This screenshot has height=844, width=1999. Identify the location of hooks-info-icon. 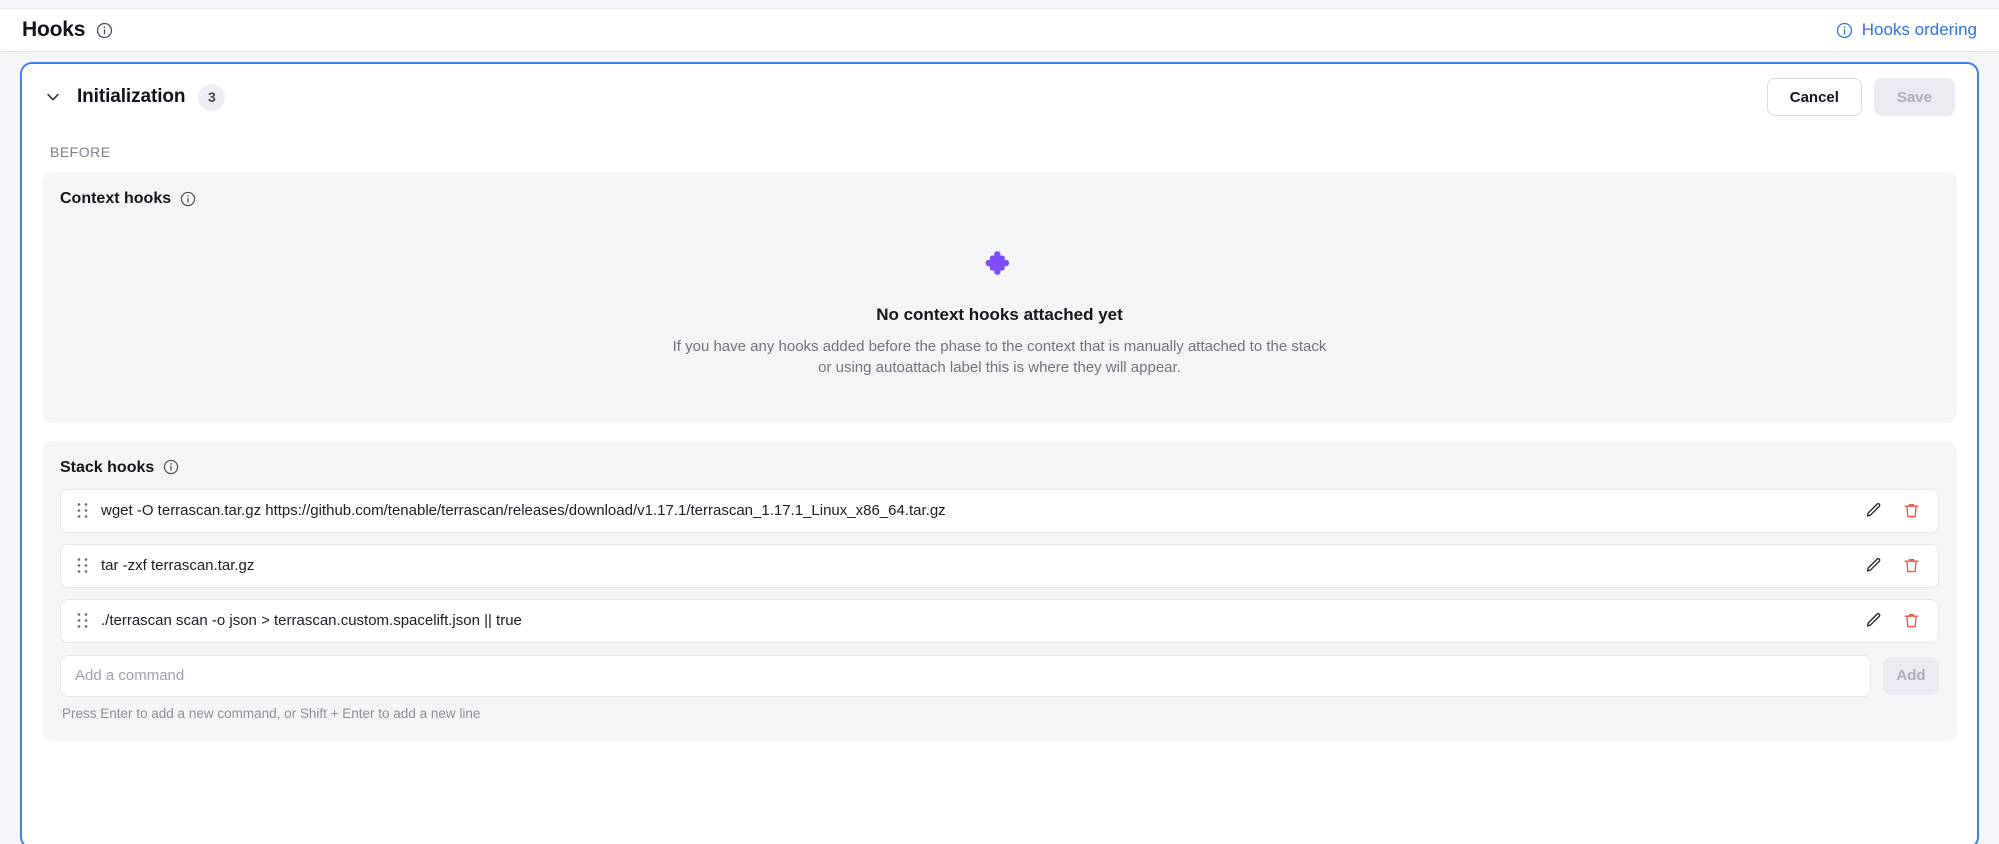
(104, 30).